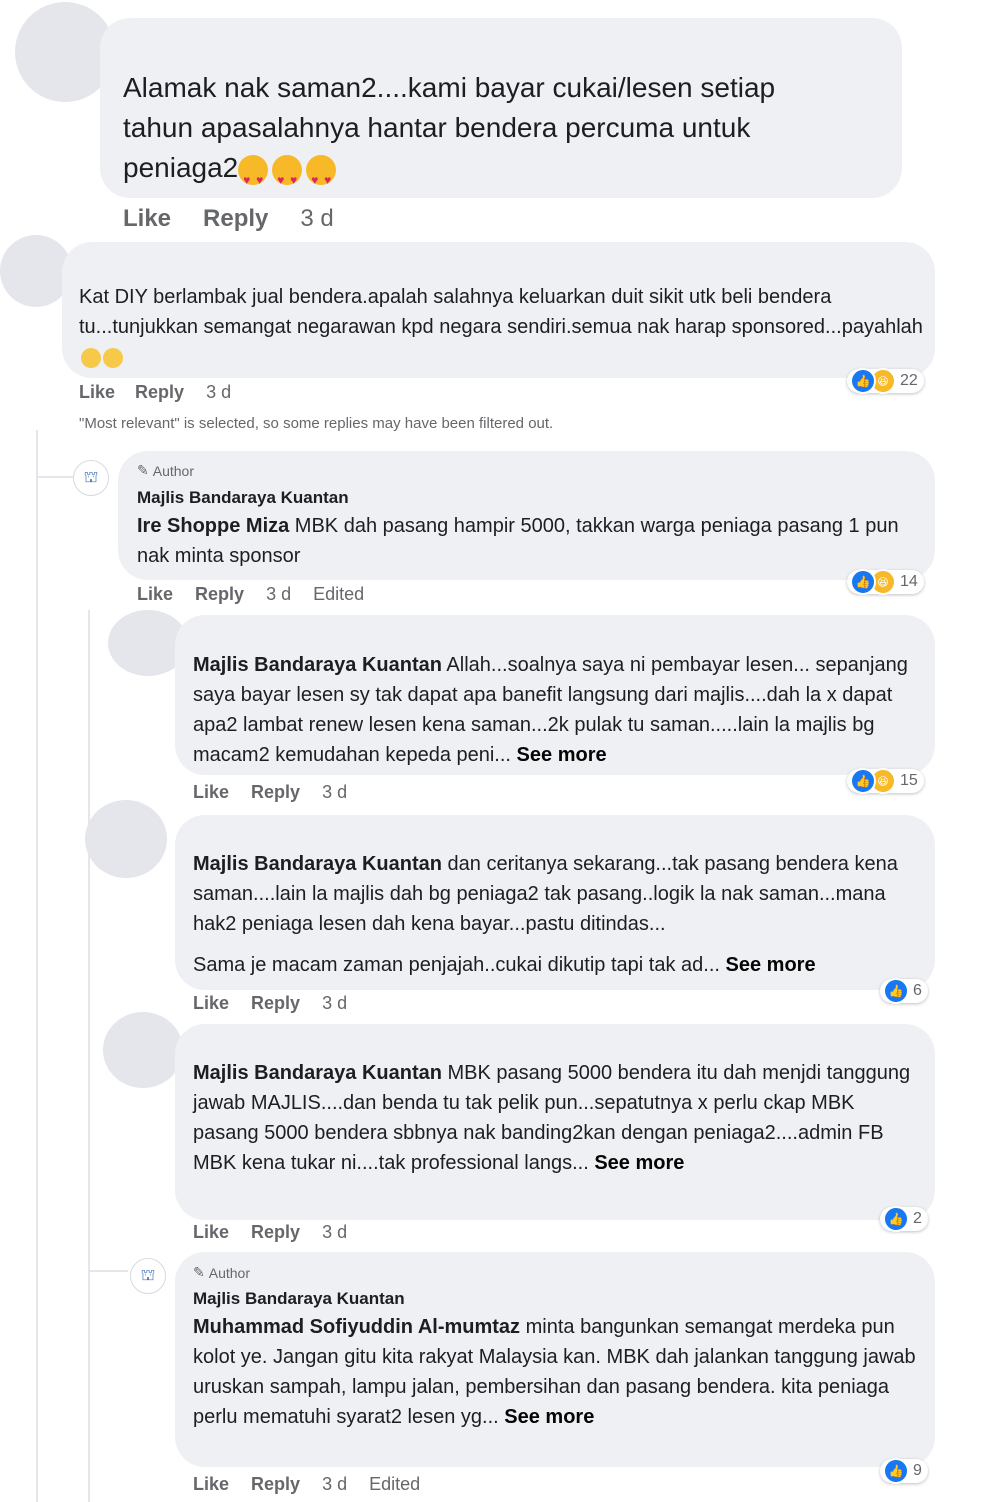 This screenshot has width=992, height=1502. Describe the element at coordinates (909, 380) in the screenshot. I see `reaction-count: 22` at that location.